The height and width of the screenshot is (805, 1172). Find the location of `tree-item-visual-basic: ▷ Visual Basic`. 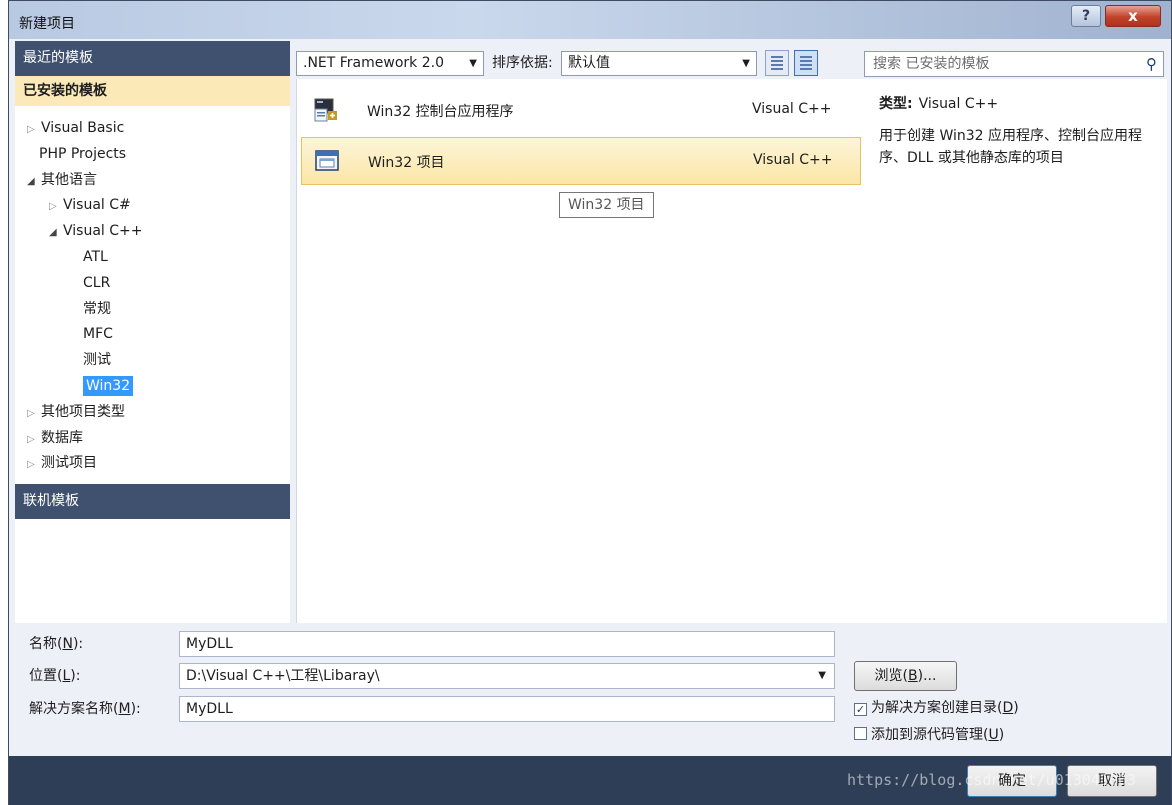

tree-item-visual-basic: ▷ Visual Basic is located at coordinates (75, 128).